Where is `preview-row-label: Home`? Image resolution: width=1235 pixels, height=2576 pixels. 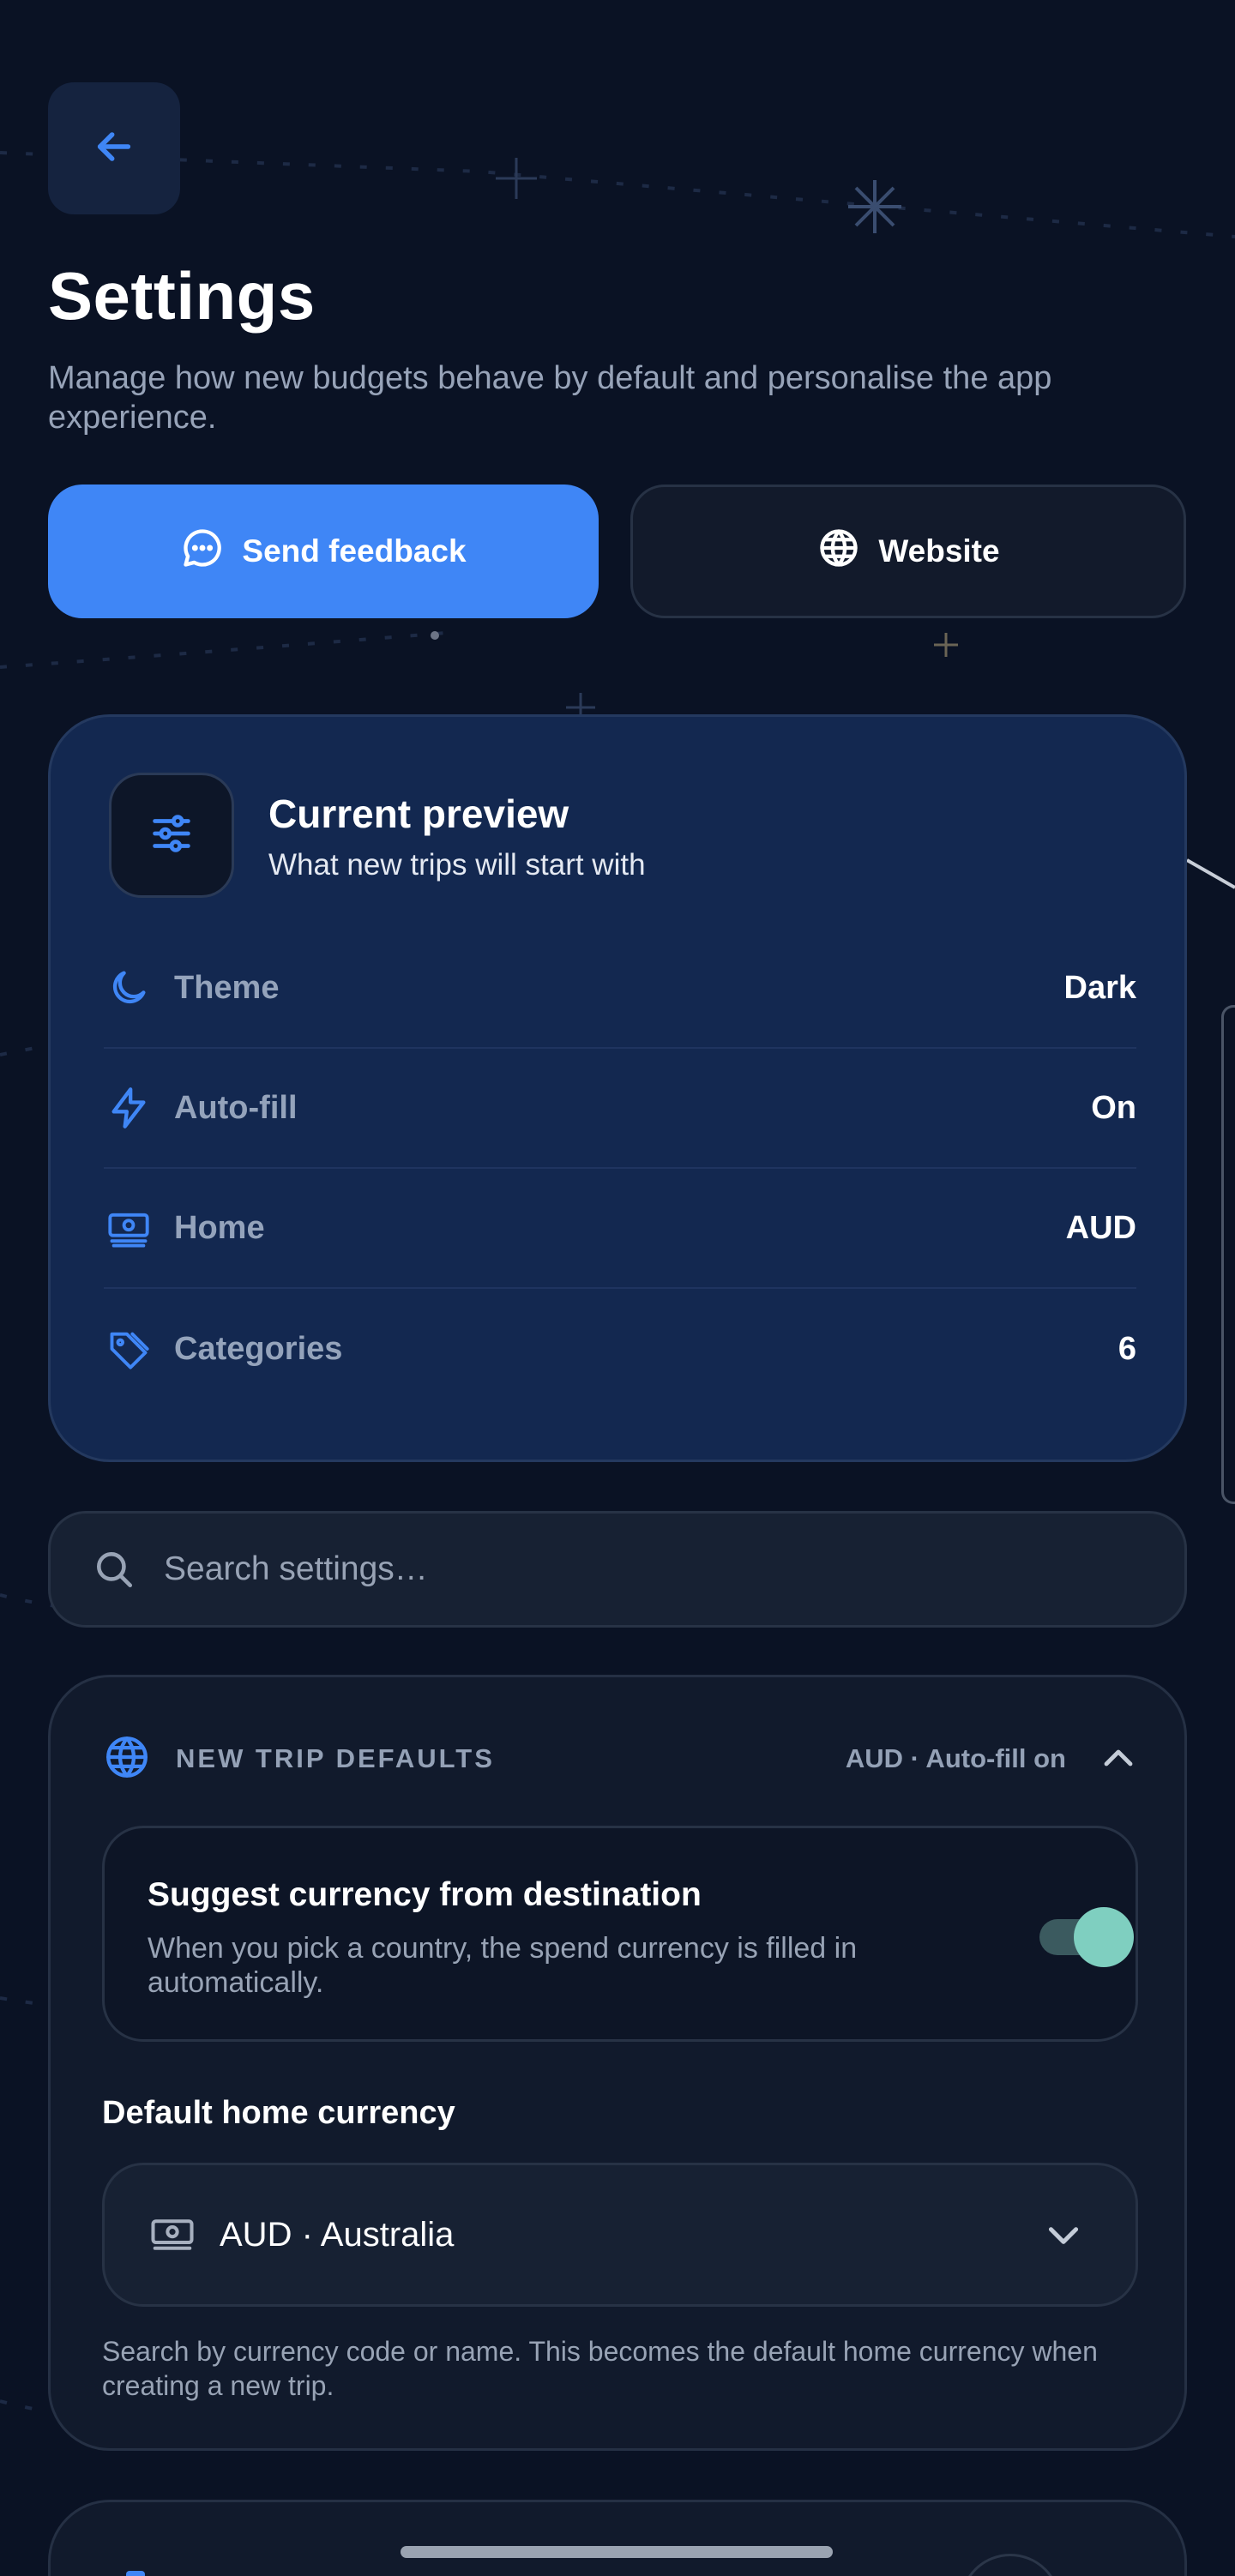
preview-row-label: Home is located at coordinates (219, 1227).